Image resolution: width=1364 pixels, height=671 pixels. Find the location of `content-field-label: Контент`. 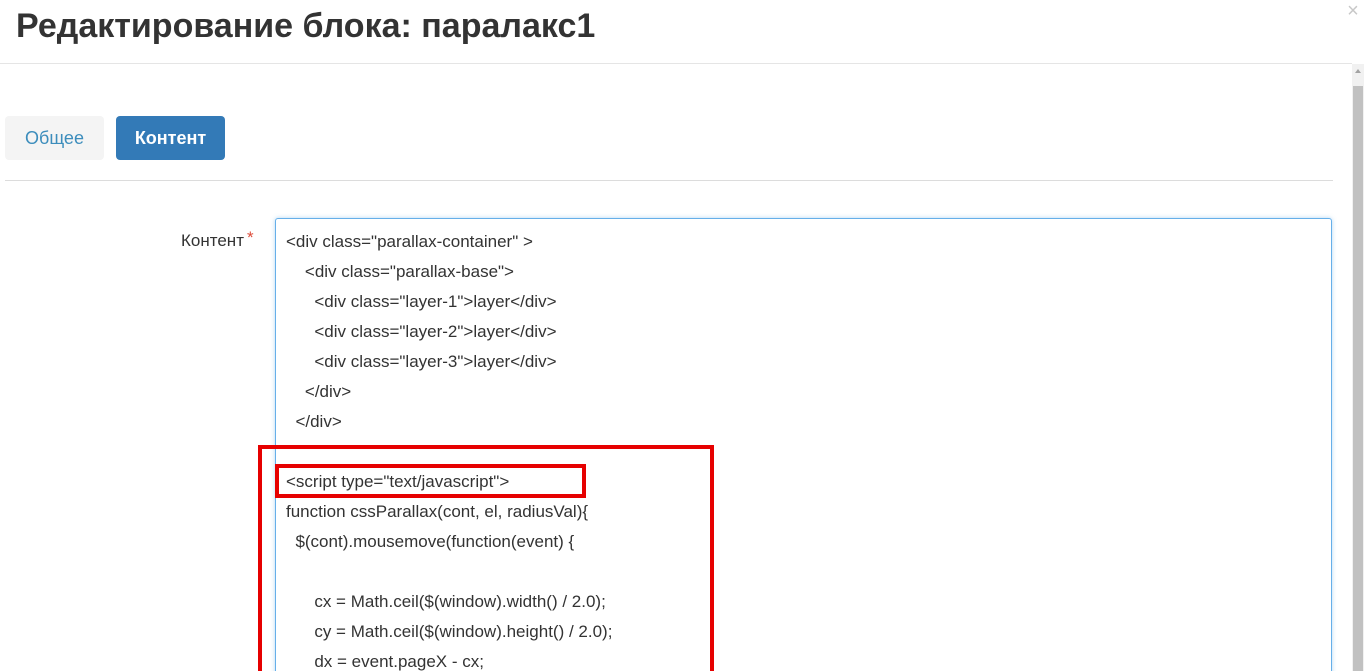

content-field-label: Контент is located at coordinates (212, 240).